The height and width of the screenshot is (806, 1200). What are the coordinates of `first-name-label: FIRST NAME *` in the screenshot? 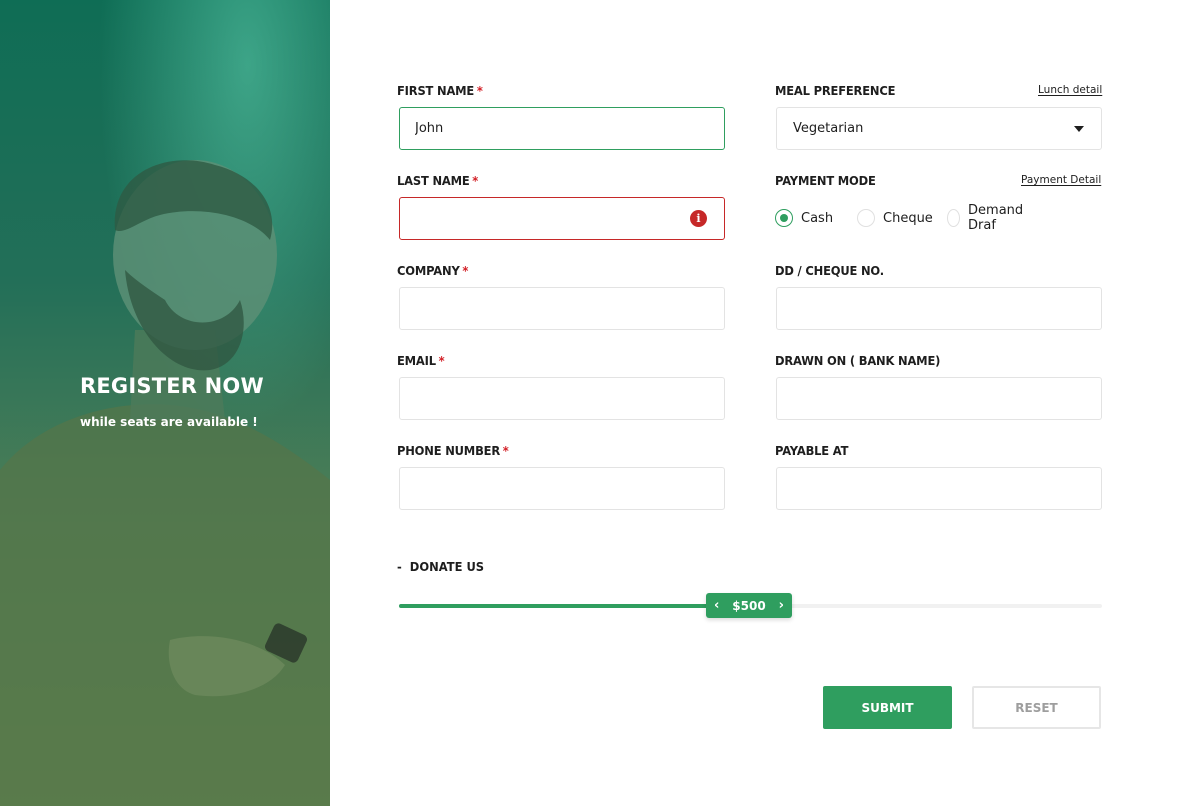 It's located at (440, 90).